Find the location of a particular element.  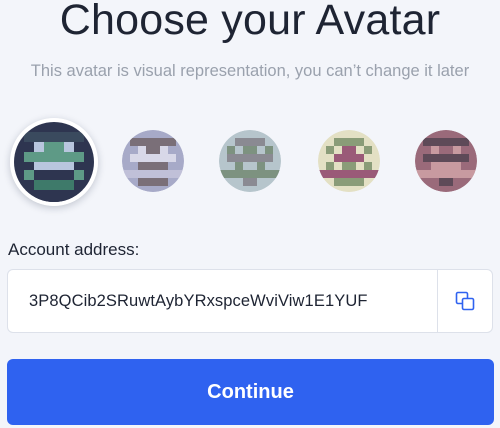

avatar-4-image is located at coordinates (349, 161).